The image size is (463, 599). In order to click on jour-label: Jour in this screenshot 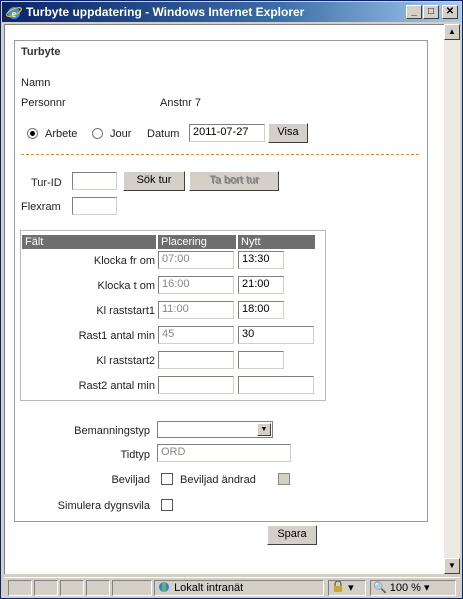, I will do `click(121, 134)`.